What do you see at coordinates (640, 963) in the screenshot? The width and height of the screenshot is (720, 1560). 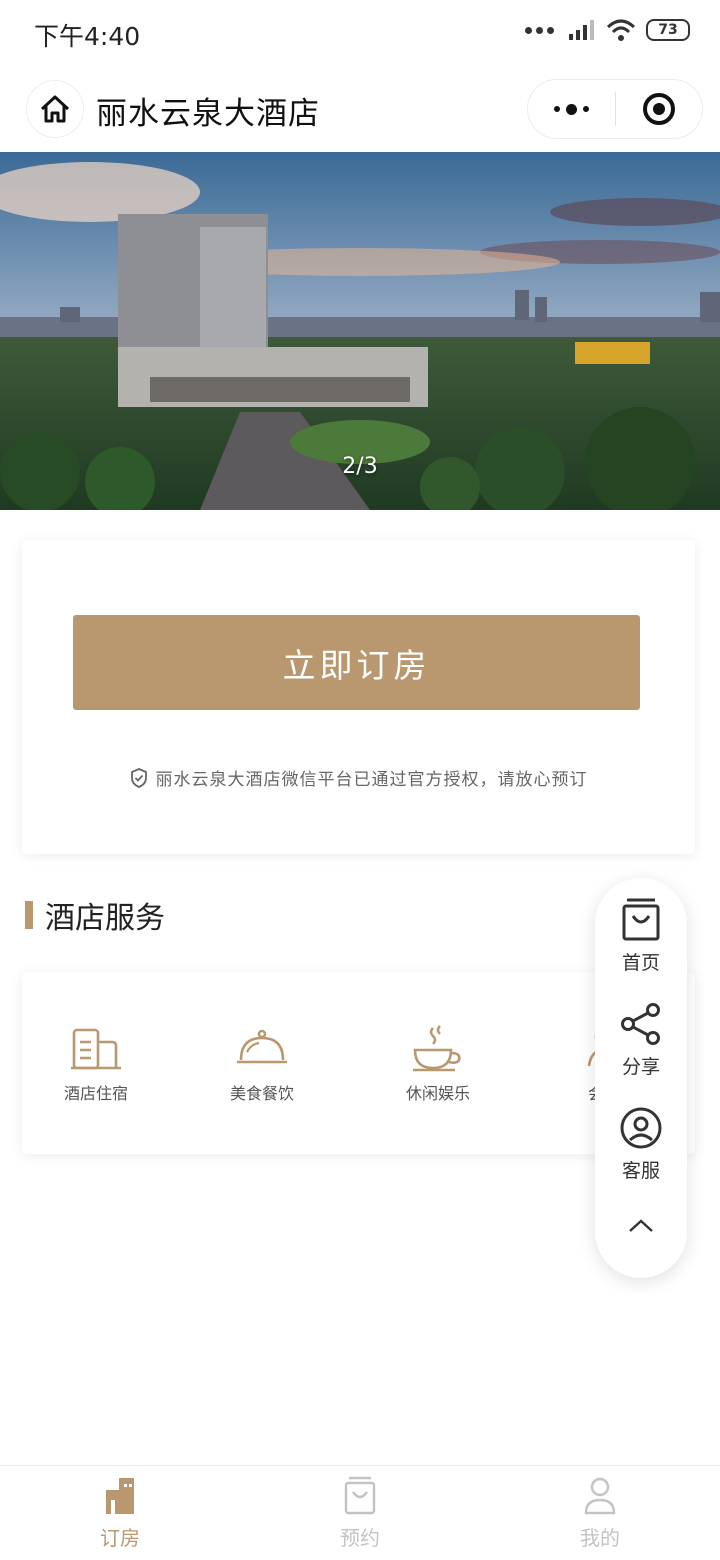 I see `float-item-label: 首页` at bounding box center [640, 963].